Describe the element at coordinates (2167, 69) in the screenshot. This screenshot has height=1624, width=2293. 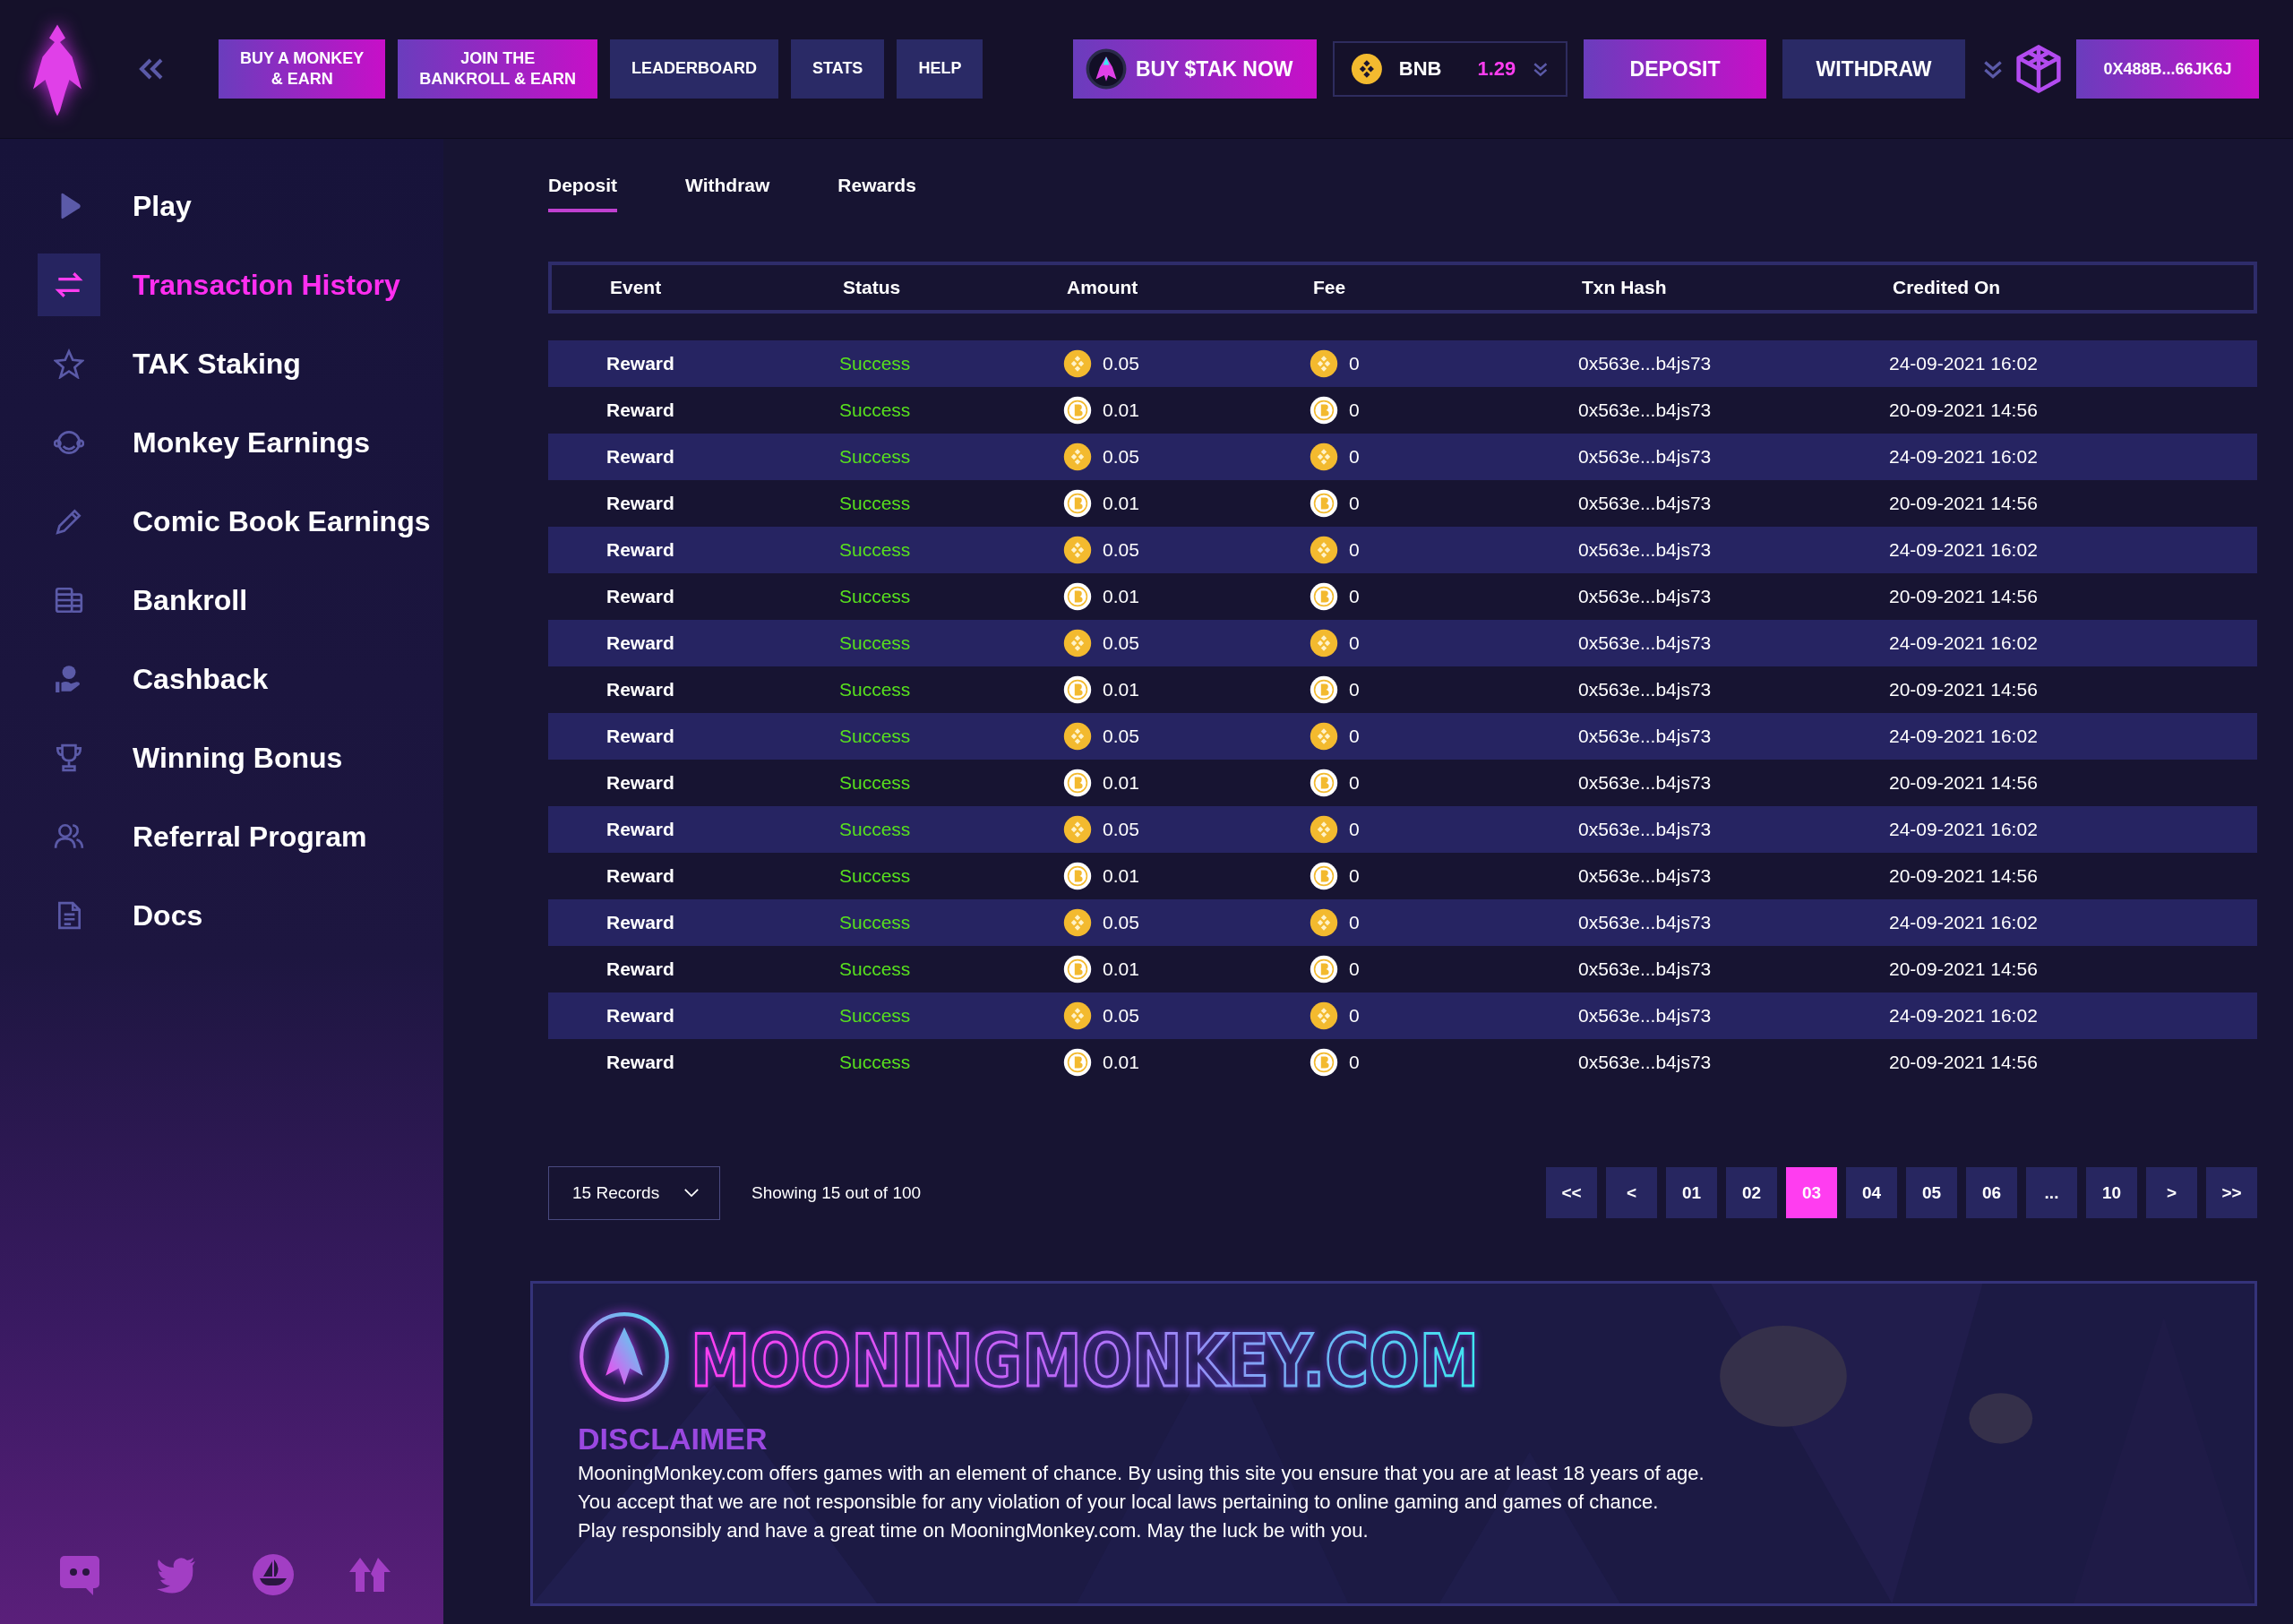
I see `address-button: 0X488B...66JK6J` at that location.